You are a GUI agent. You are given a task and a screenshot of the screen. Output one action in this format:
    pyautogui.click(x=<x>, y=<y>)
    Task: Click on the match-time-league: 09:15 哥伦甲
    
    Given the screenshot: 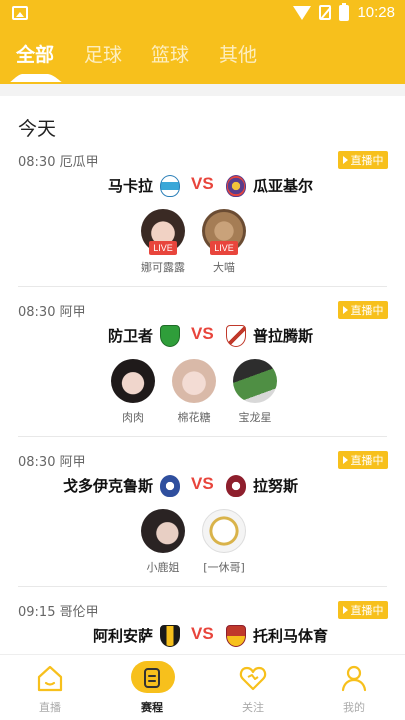 What is the action you would take?
    pyautogui.click(x=58, y=612)
    